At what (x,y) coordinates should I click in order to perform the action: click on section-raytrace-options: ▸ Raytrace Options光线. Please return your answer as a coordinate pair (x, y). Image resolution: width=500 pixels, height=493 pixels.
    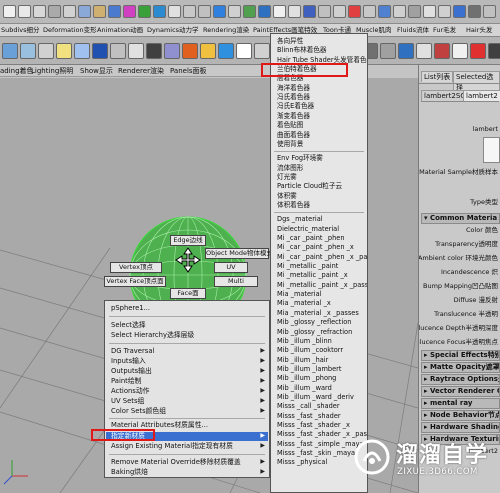
    Looking at the image, I should click on (460, 379).